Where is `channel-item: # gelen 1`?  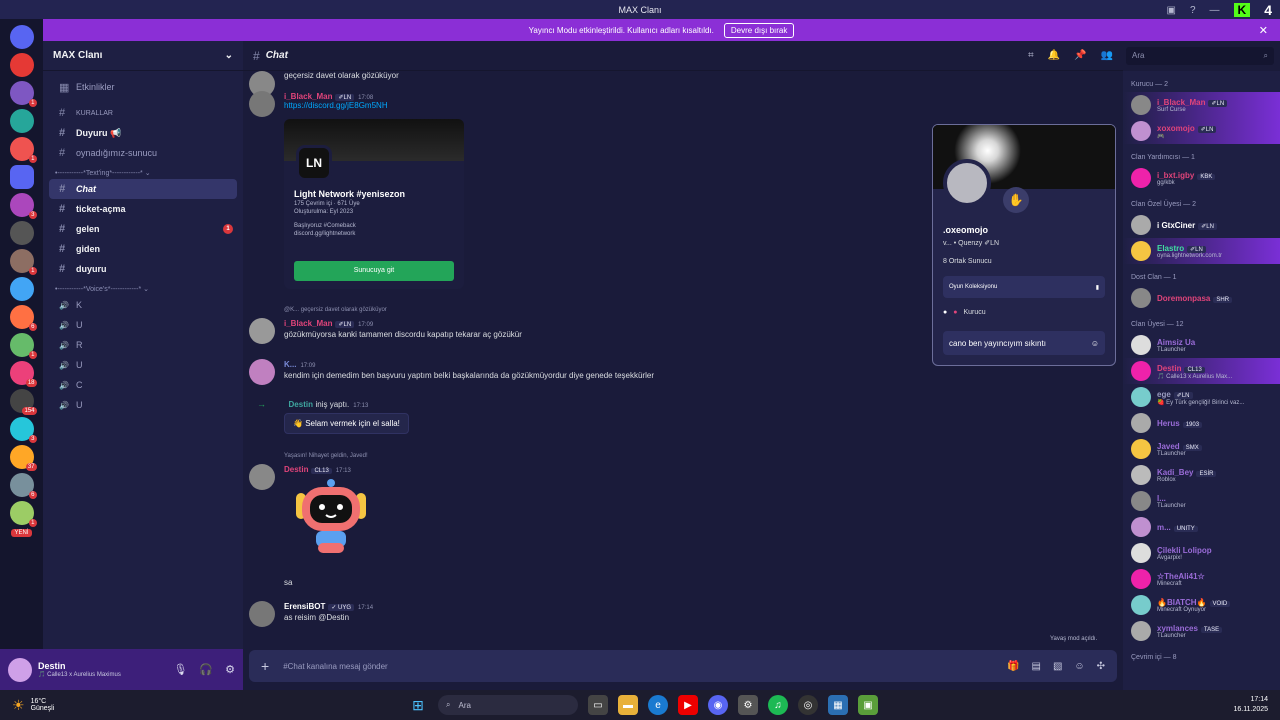
channel-item: # gelen 1 is located at coordinates (143, 229).